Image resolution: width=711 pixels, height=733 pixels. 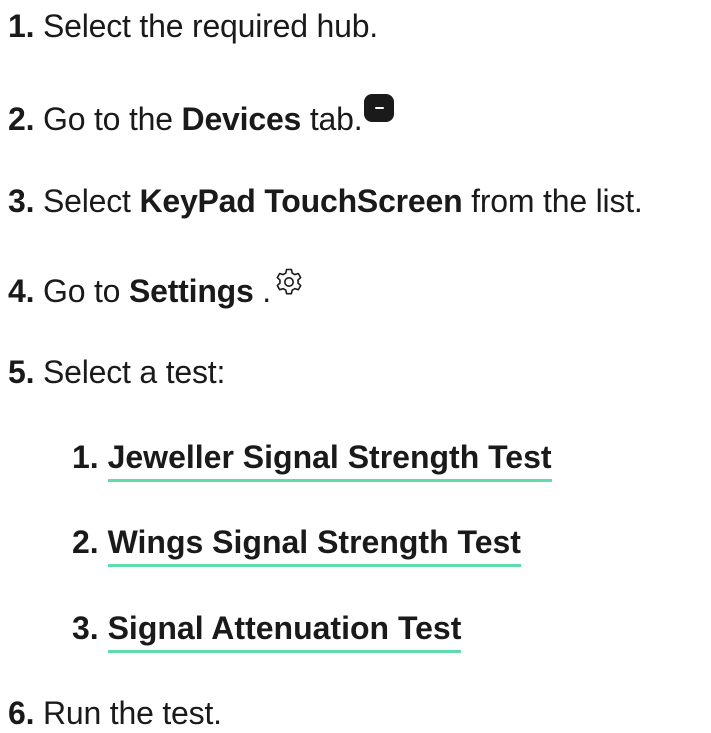 I want to click on step-4: 4. Go to Settings ., so click(x=156, y=288).